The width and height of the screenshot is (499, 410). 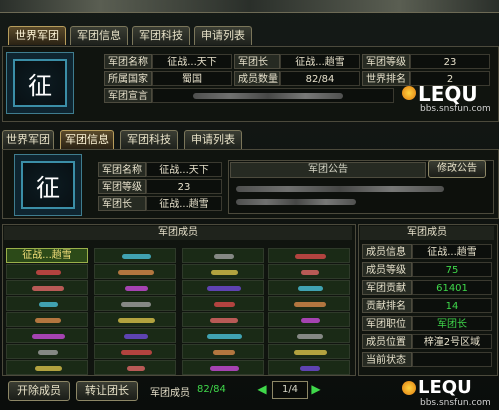 I want to click on detail-value, so click(x=452, y=359).